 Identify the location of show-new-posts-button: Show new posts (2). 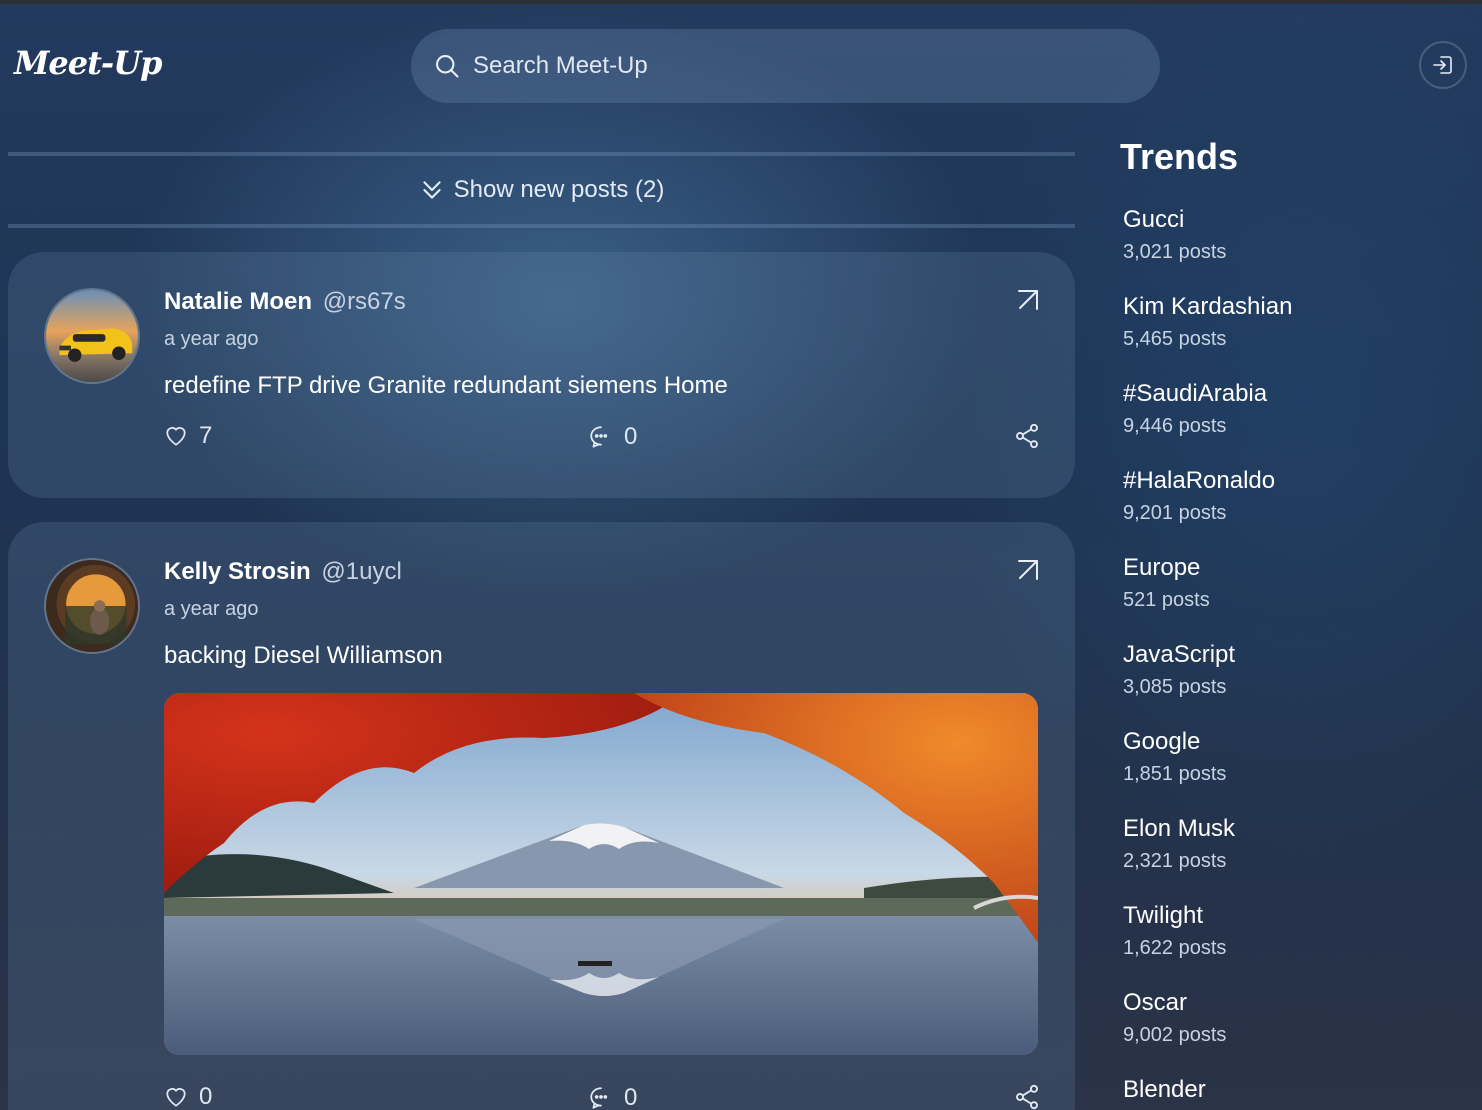
(541, 190).